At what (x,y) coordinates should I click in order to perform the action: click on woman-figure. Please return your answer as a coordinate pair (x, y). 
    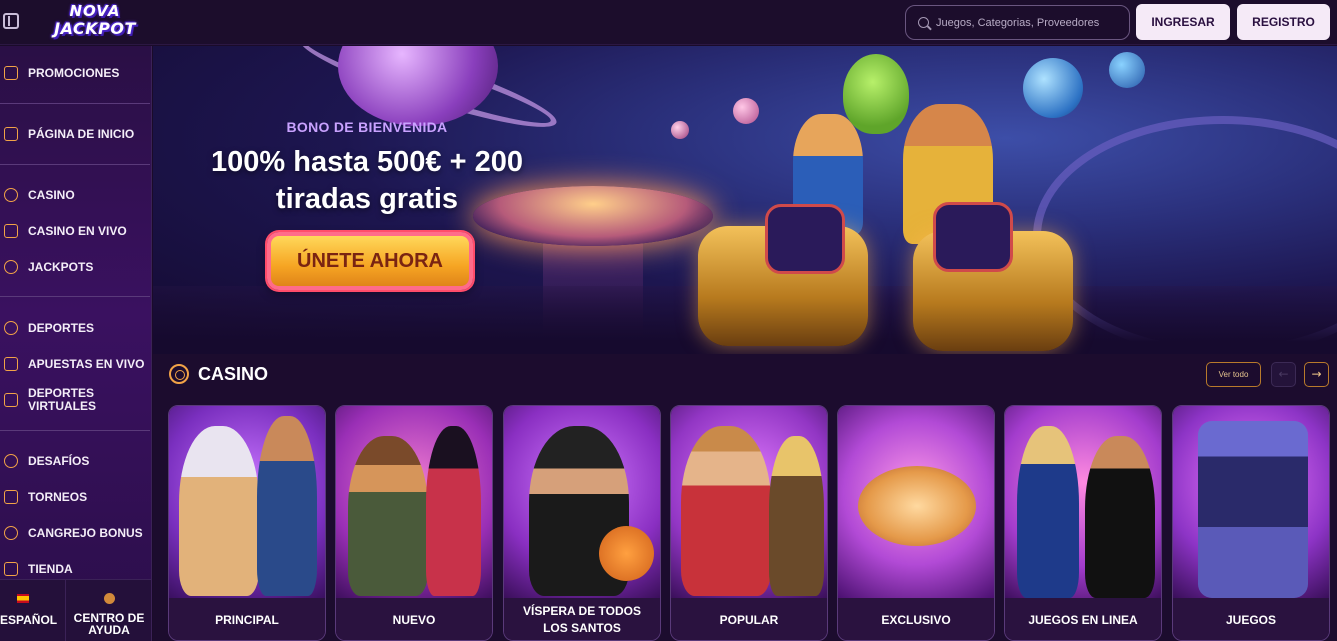
    Looking at the image, I should click on (453, 511).